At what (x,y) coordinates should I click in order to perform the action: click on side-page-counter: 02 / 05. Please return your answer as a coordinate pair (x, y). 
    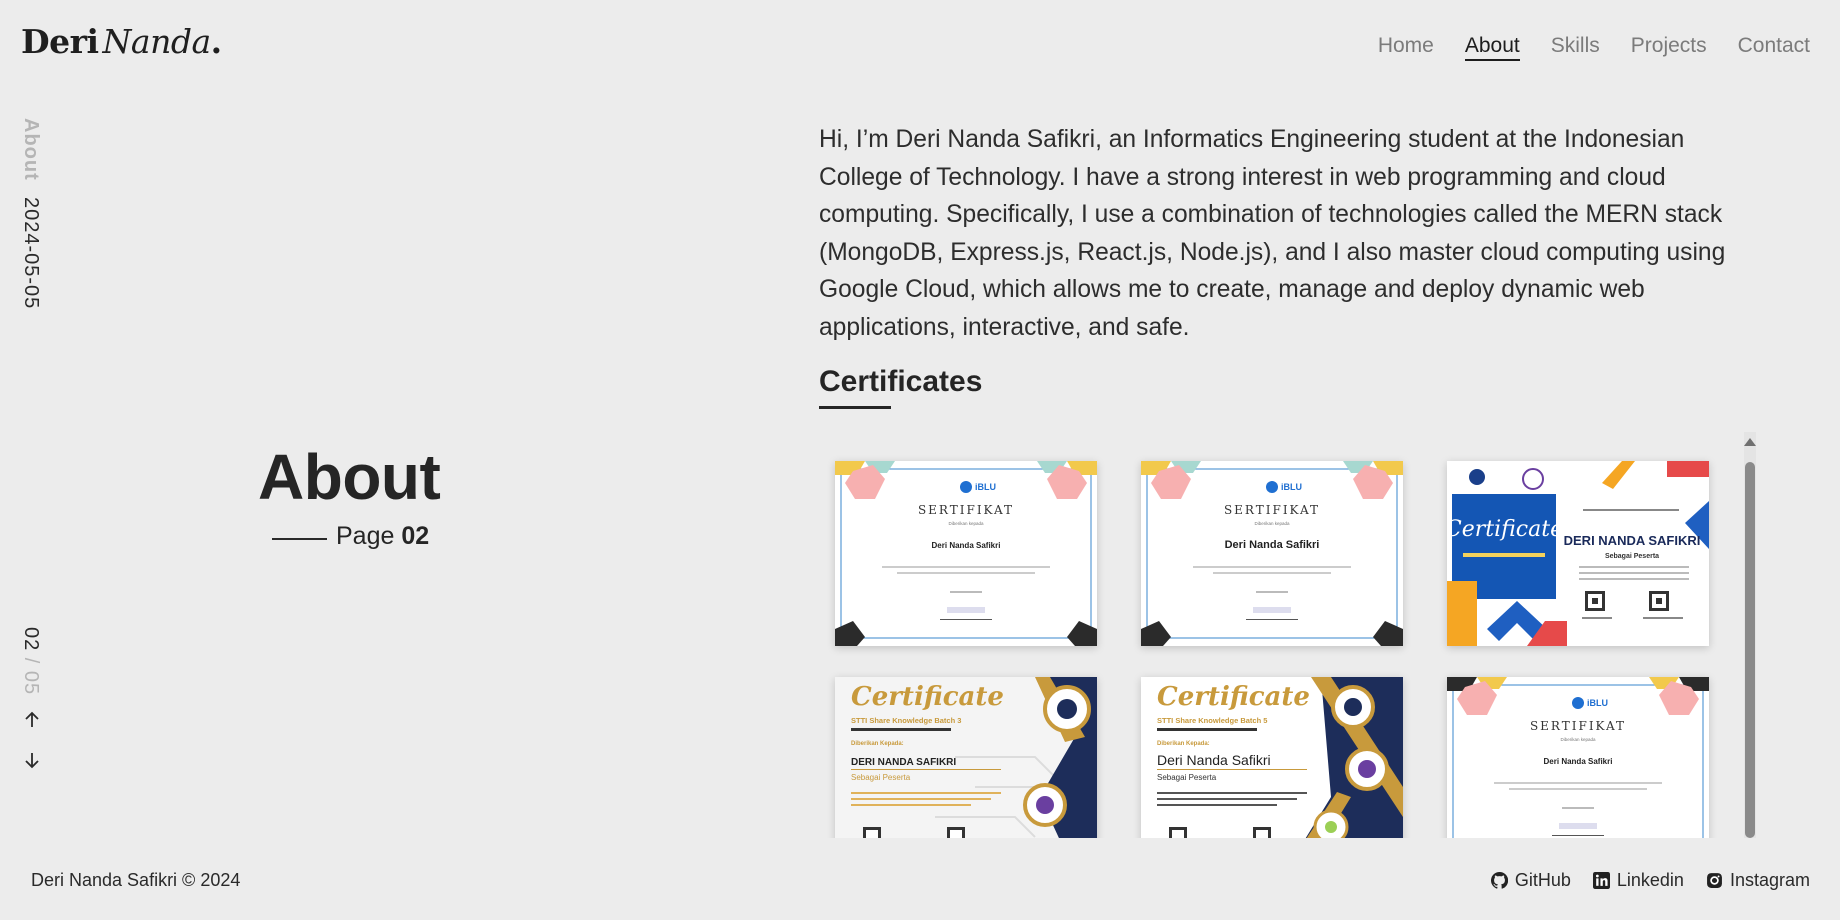
    Looking at the image, I should click on (30, 661).